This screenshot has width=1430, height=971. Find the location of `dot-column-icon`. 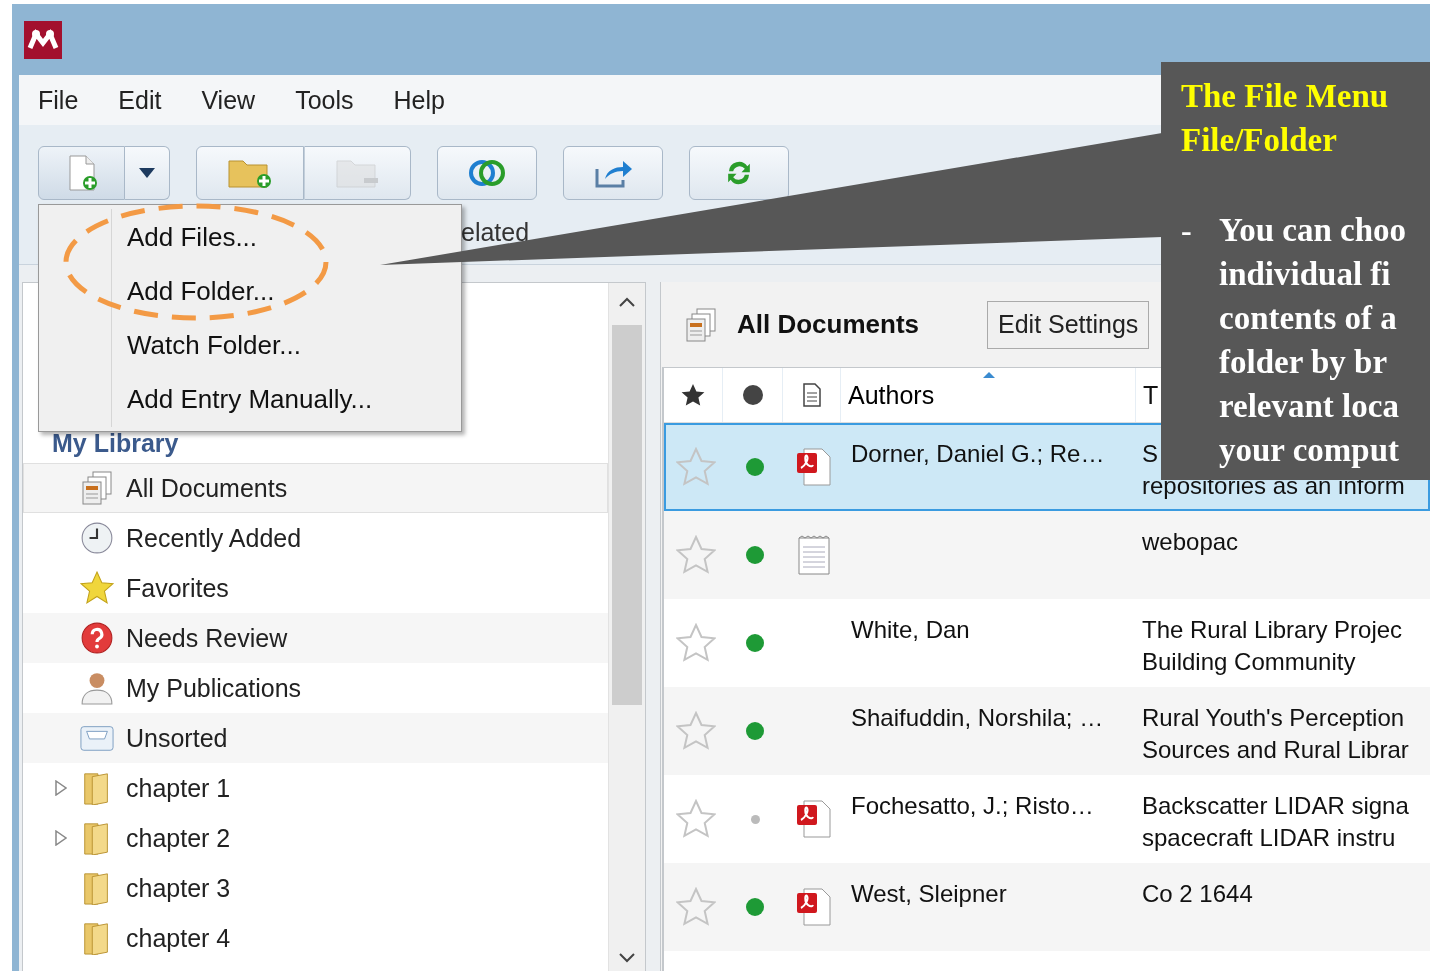

dot-column-icon is located at coordinates (752, 395).